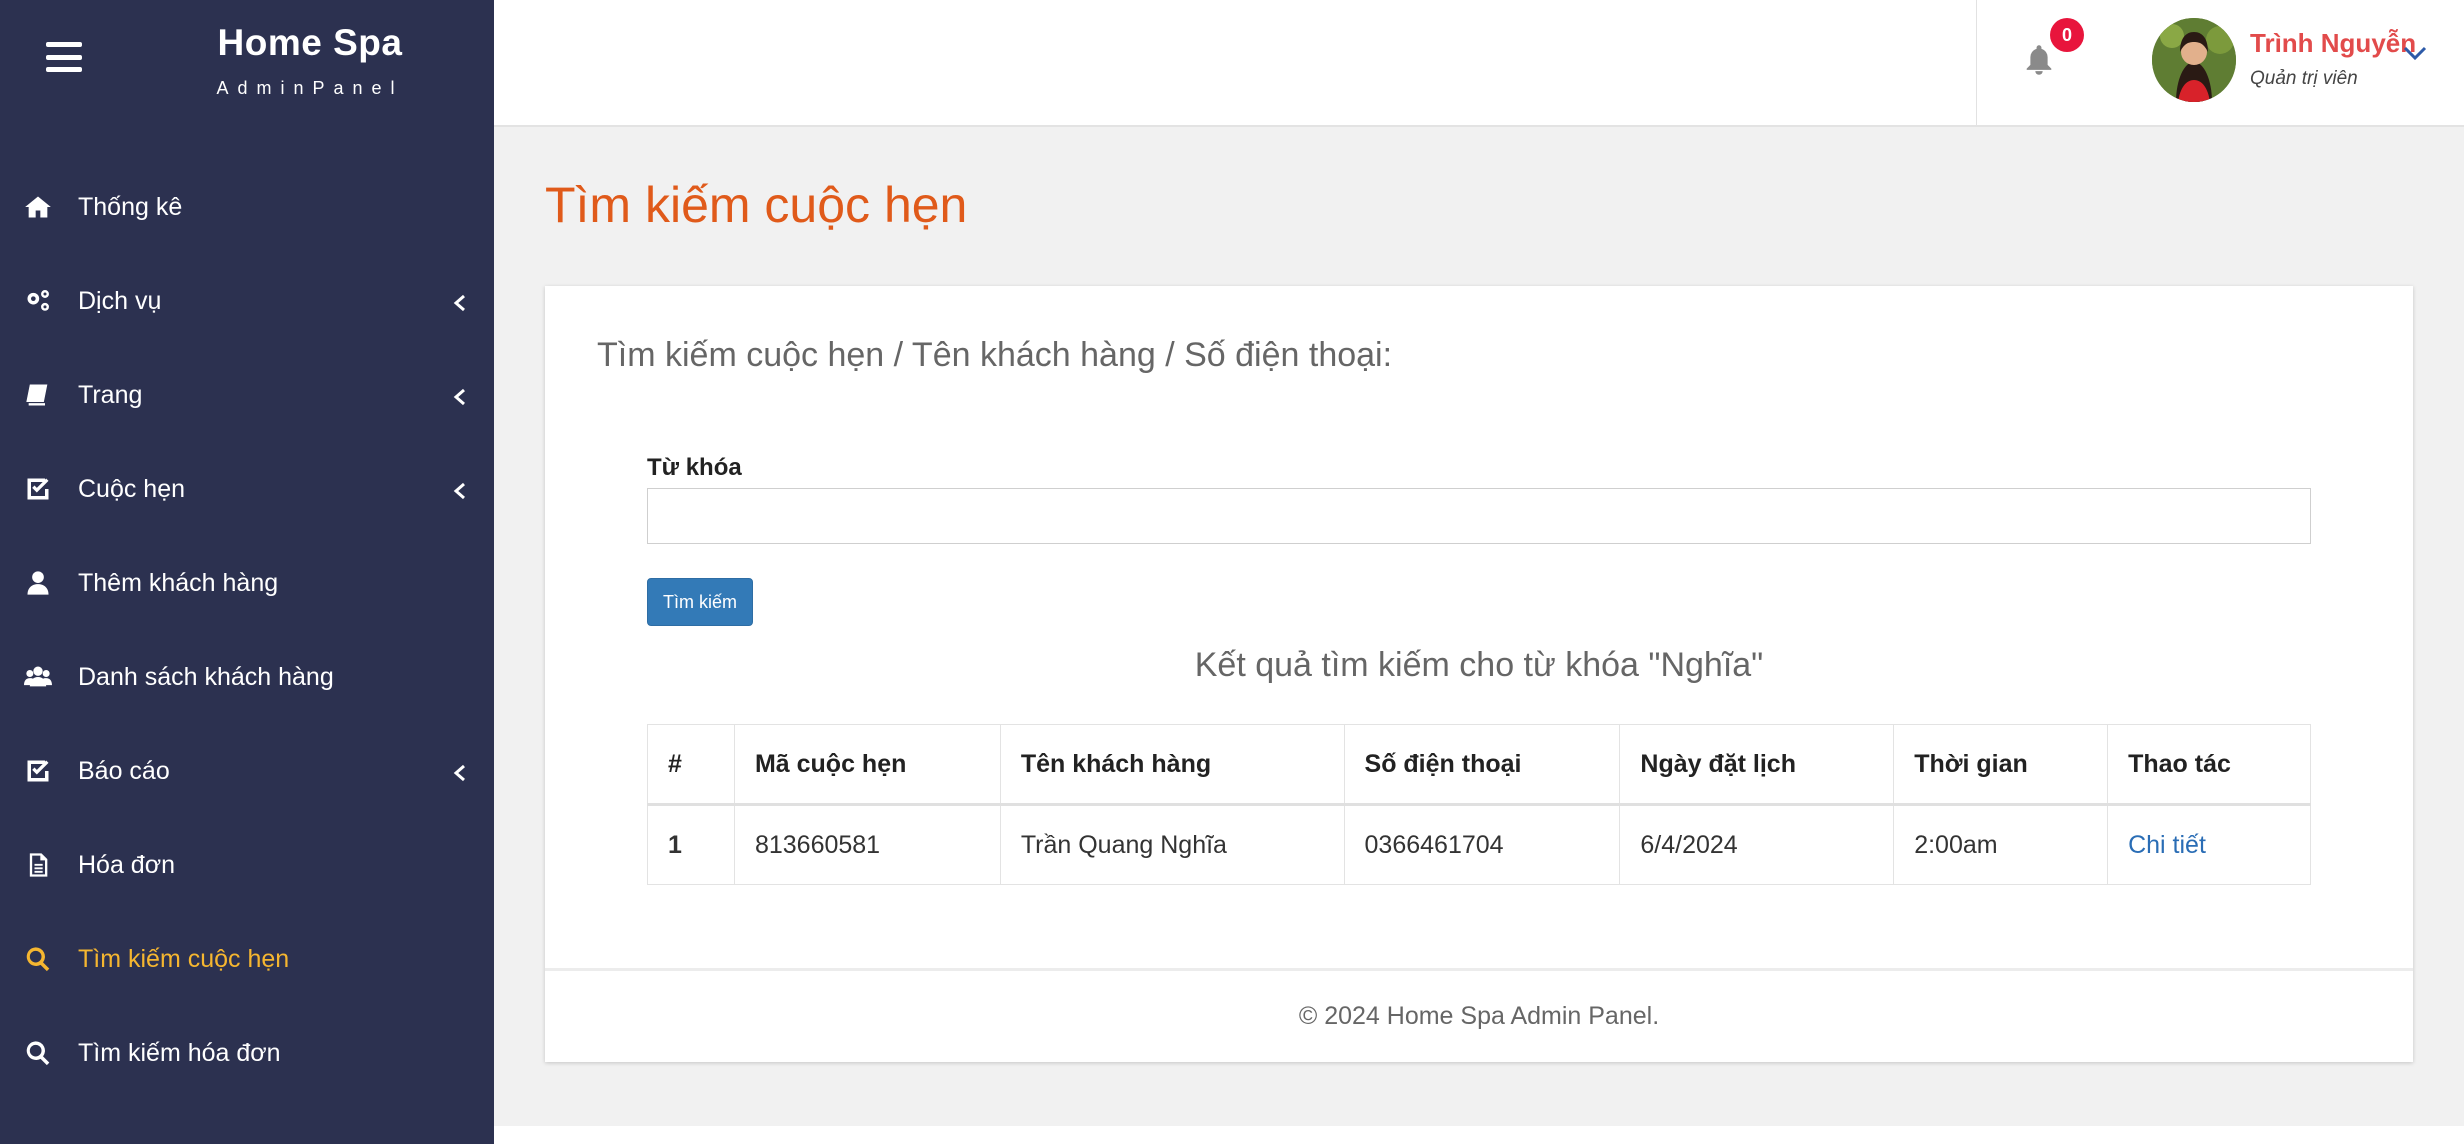  I want to click on sidebar-item-tim-kiem-hoa-don: Tìm kiếm hóa đơn, so click(247, 1053).